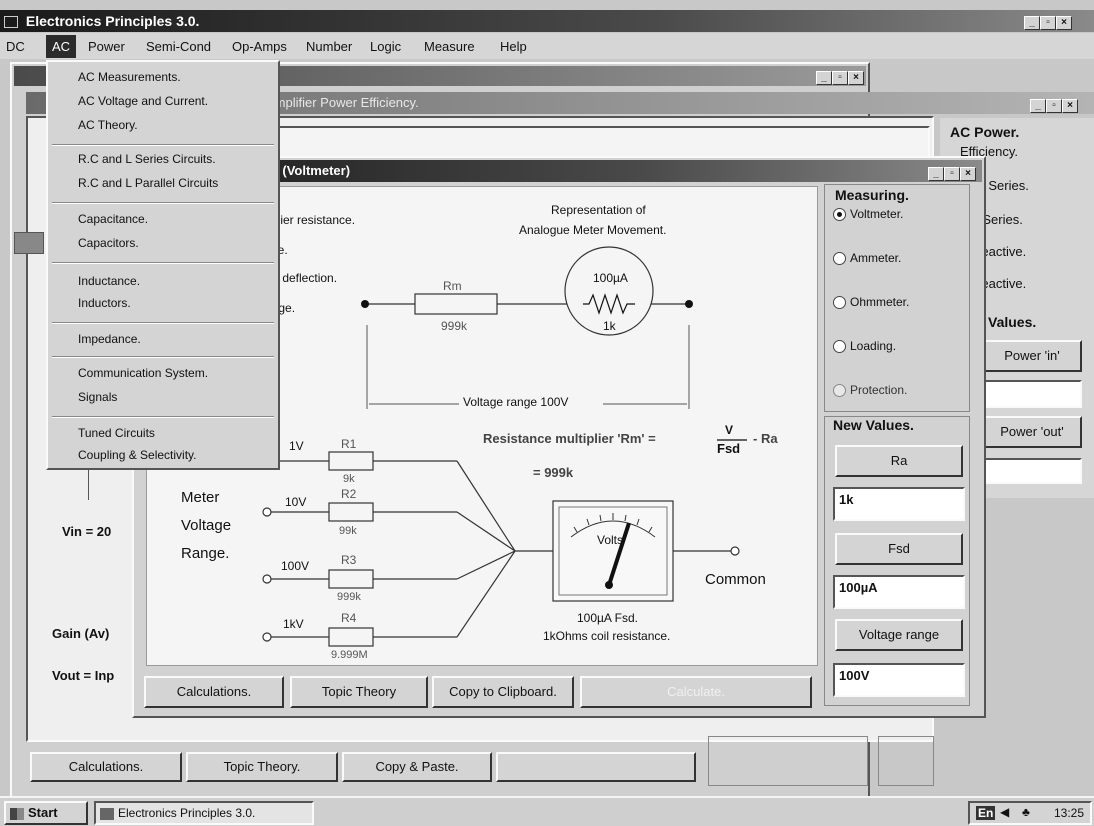 This screenshot has height=826, width=1094. What do you see at coordinates (108, 125) in the screenshot?
I see `menu-ac-theory: AC Theory.` at bounding box center [108, 125].